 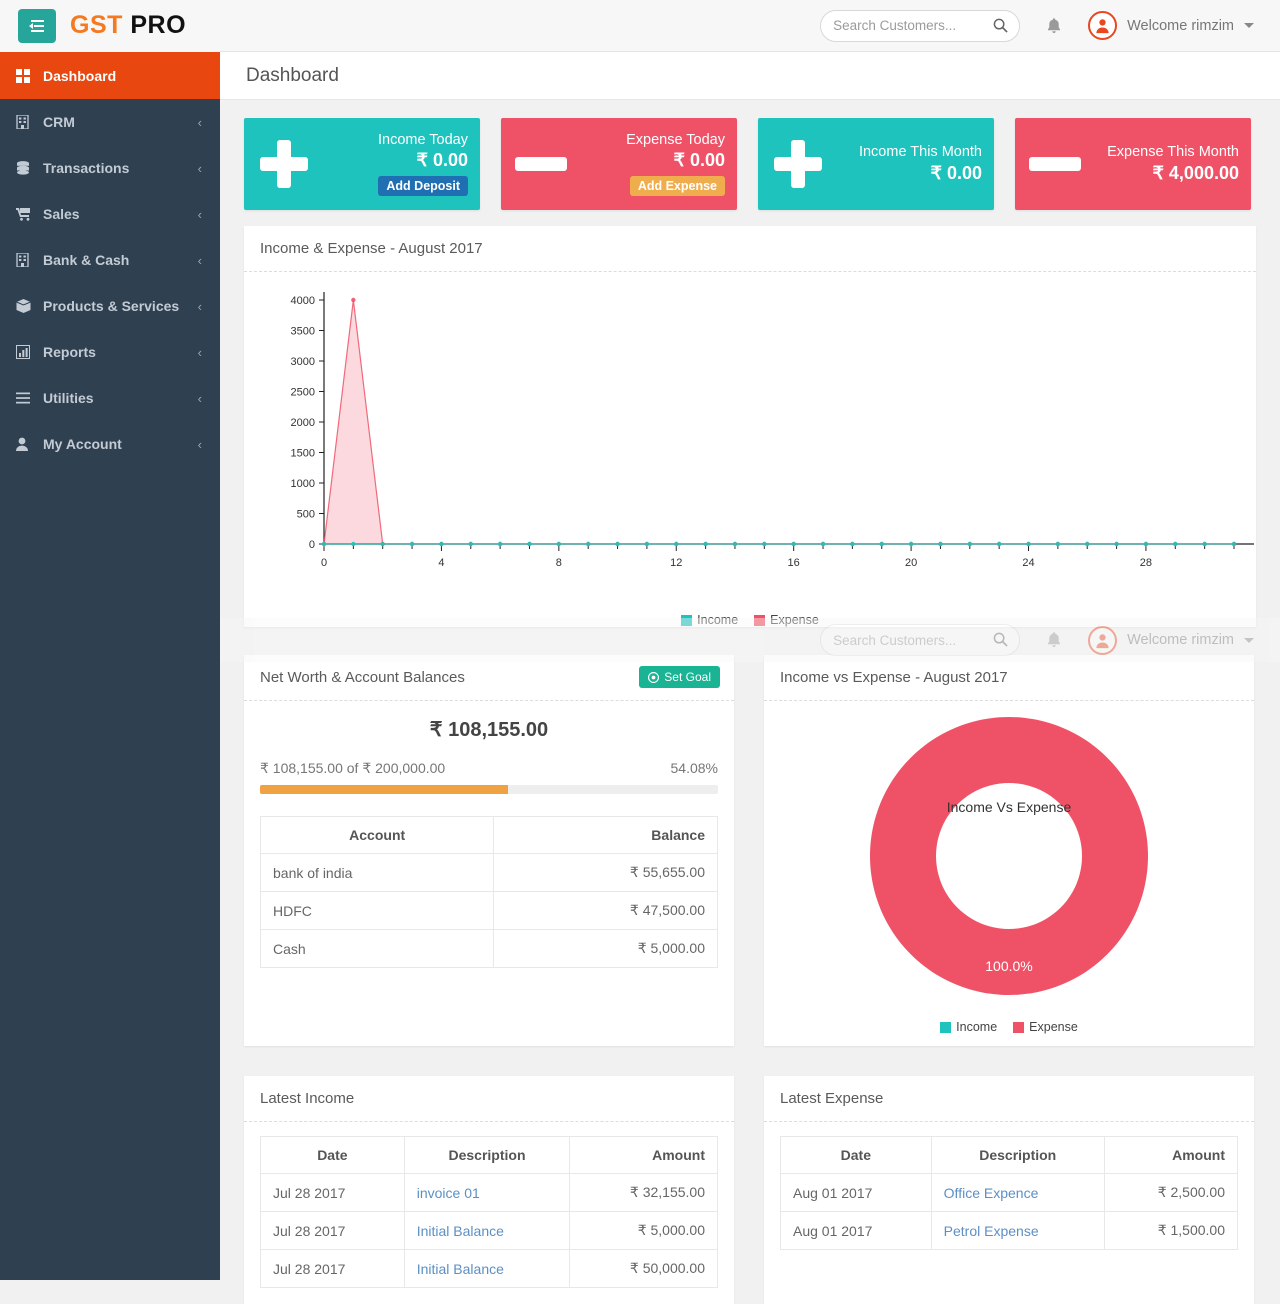 What do you see at coordinates (1009, 1155) in the screenshot?
I see `table-header-row: Date Description Amount` at bounding box center [1009, 1155].